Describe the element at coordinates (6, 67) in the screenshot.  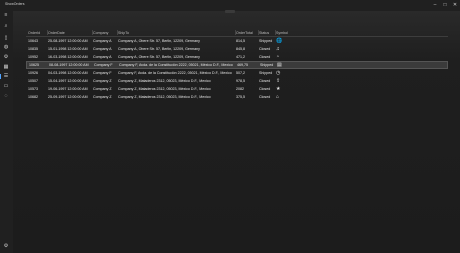
I see `table-icon: ▦` at that location.